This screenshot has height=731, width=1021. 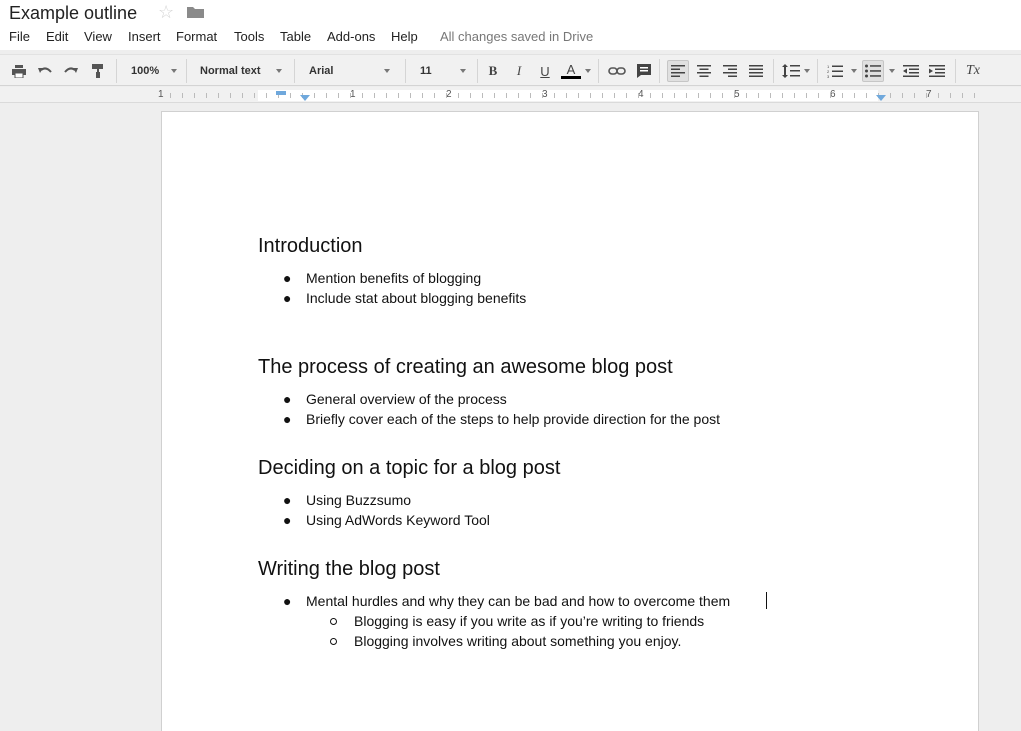 What do you see at coordinates (519, 71) in the screenshot?
I see `italic-button: I` at bounding box center [519, 71].